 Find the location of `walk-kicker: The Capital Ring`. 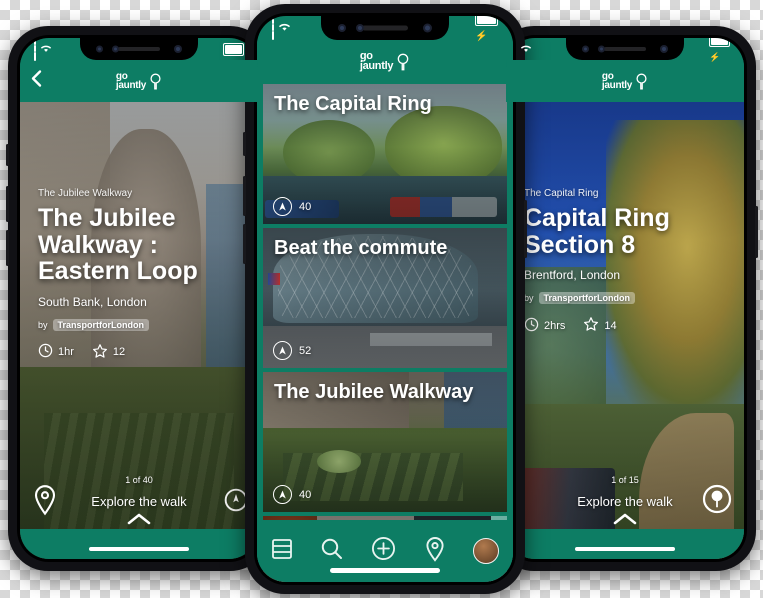

walk-kicker: The Capital Ring is located at coordinates (561, 193).